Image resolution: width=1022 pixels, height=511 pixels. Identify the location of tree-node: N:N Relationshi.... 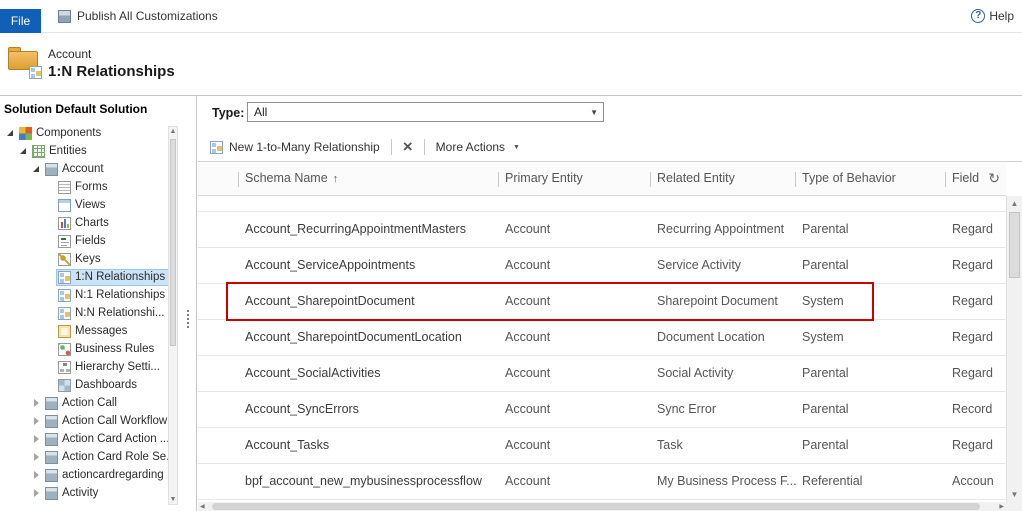
(112, 313).